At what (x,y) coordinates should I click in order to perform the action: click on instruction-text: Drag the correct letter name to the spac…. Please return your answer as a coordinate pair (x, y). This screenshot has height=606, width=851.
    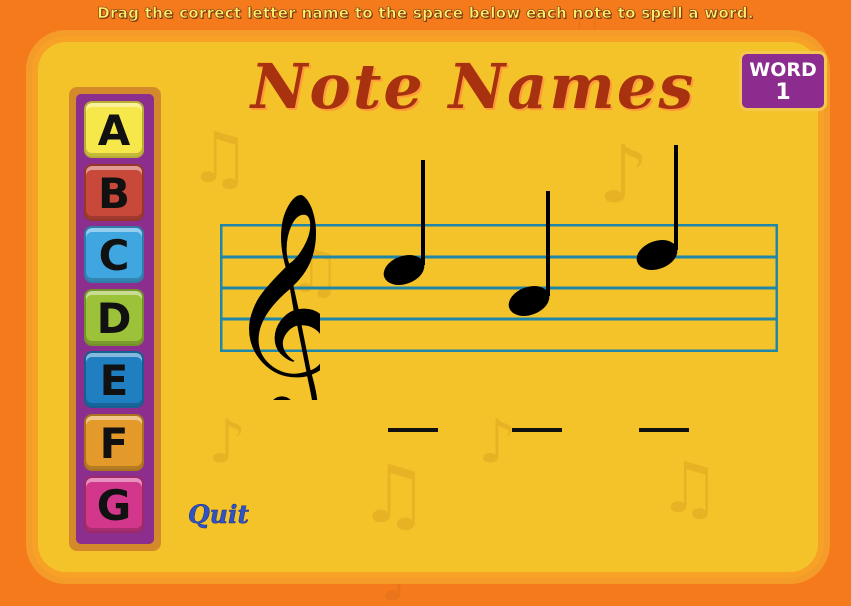
    Looking at the image, I should click on (425, 13).